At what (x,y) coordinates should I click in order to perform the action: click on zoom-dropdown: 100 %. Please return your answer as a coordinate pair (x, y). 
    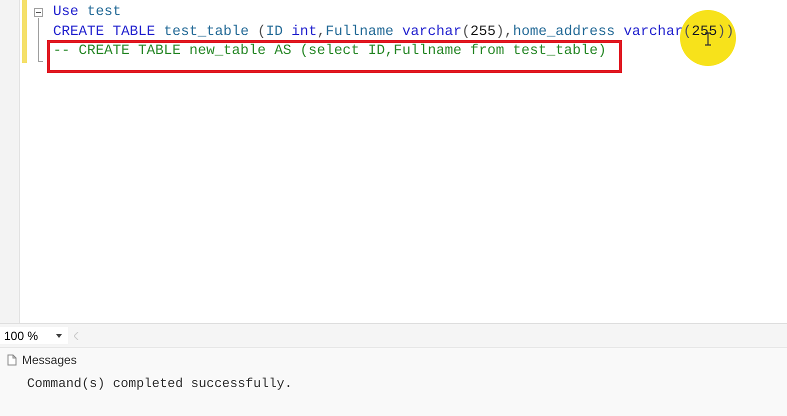
    Looking at the image, I should click on (34, 335).